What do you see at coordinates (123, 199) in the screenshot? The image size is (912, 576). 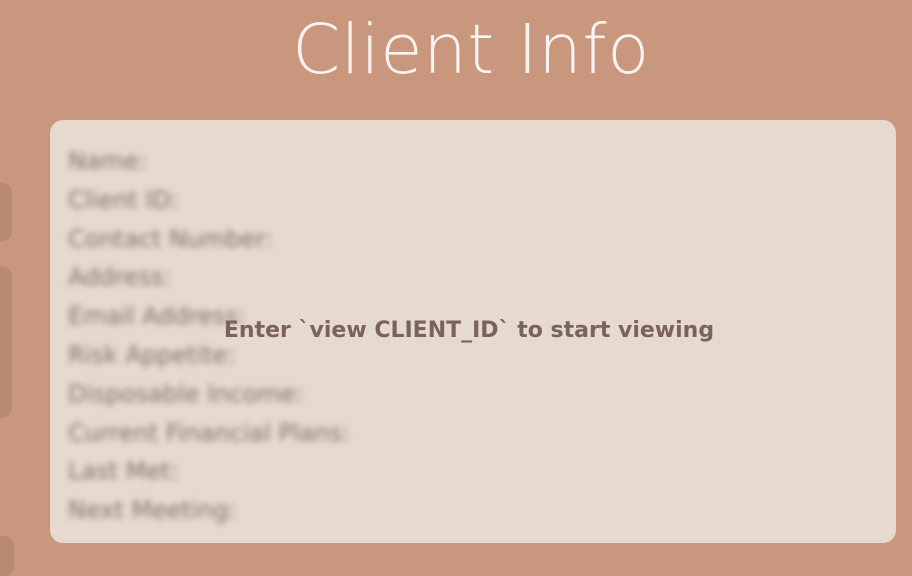 I see `client-field-client-id: Client ID:` at bounding box center [123, 199].